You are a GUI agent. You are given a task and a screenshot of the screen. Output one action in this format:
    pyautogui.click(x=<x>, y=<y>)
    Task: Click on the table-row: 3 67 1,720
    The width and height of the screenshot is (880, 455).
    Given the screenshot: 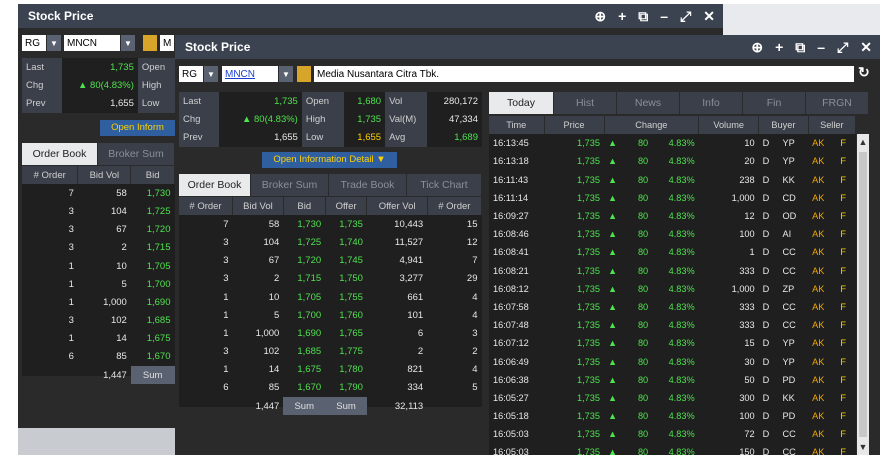 What is the action you would take?
    pyautogui.click(x=98, y=230)
    